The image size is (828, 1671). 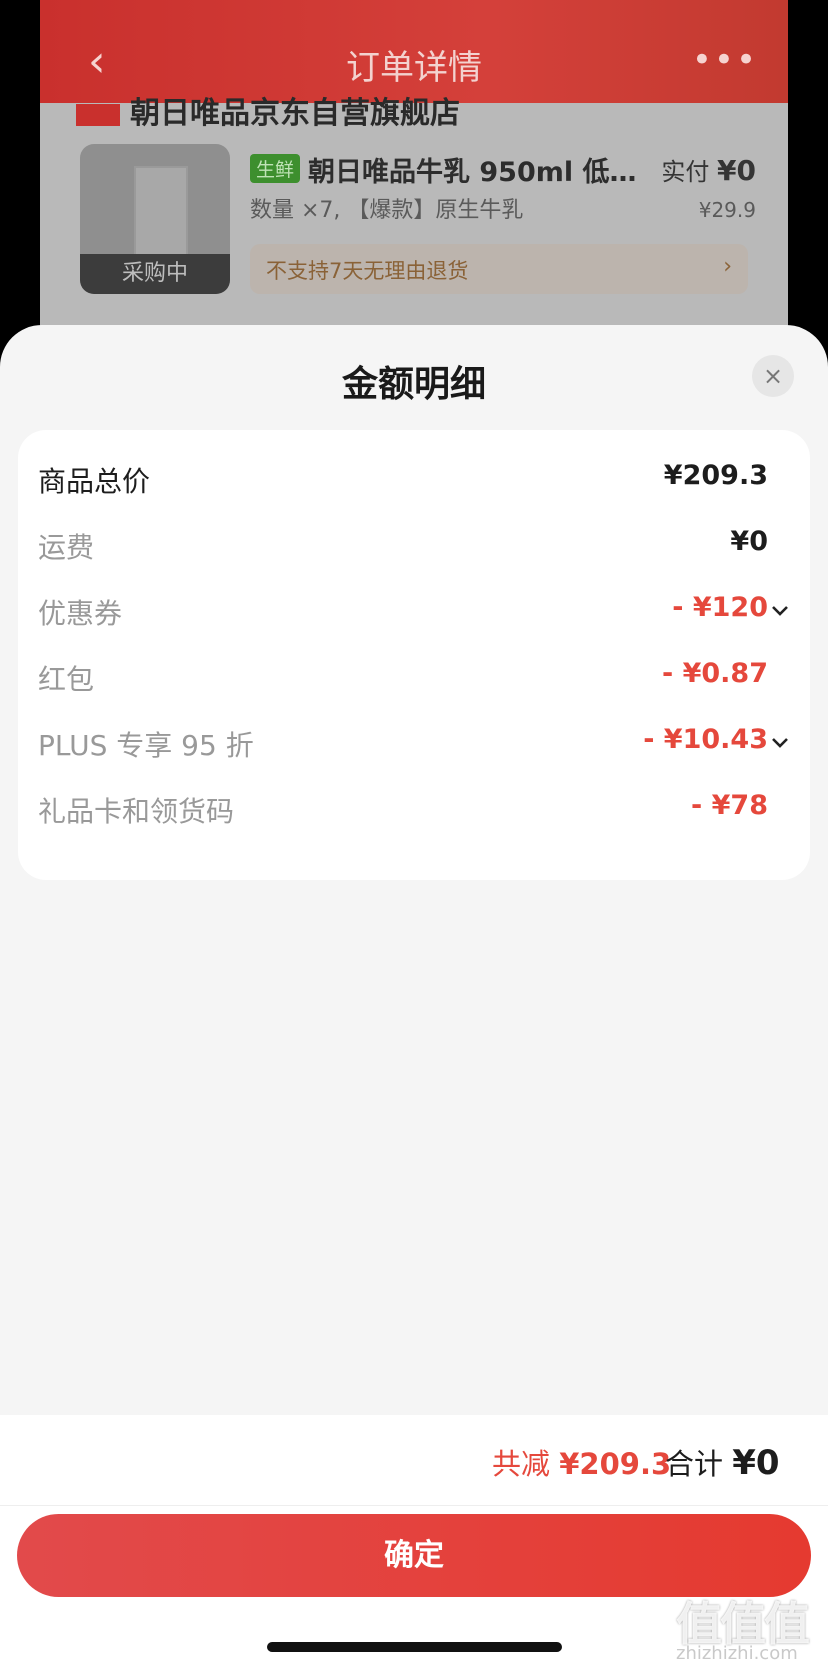 What do you see at coordinates (414, 68) in the screenshot?
I see `page-title: 订单详情` at bounding box center [414, 68].